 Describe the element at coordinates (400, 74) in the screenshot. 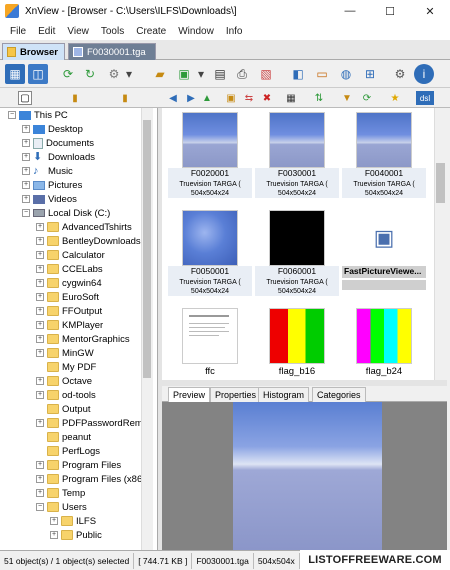

I see `settings-gear-icon: ⚙` at that location.